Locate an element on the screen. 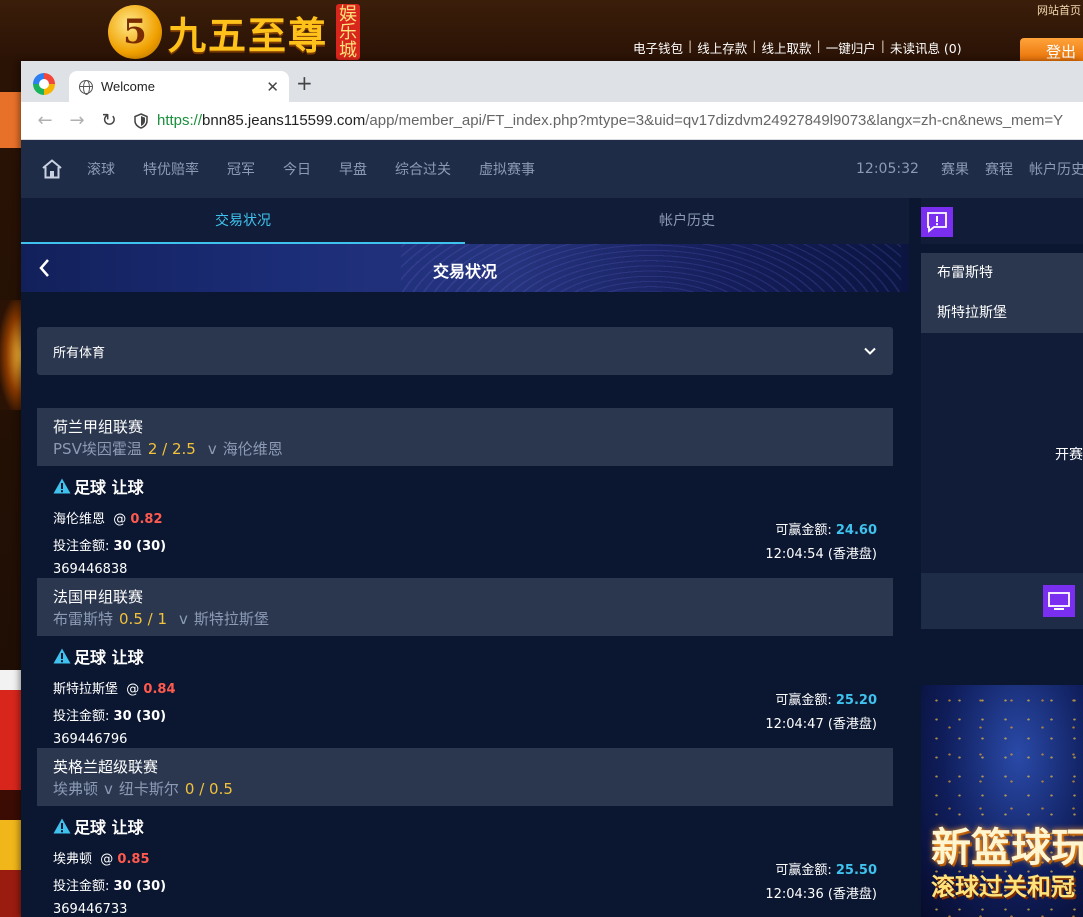  handicap: 2 / 2.5 is located at coordinates (171, 449).